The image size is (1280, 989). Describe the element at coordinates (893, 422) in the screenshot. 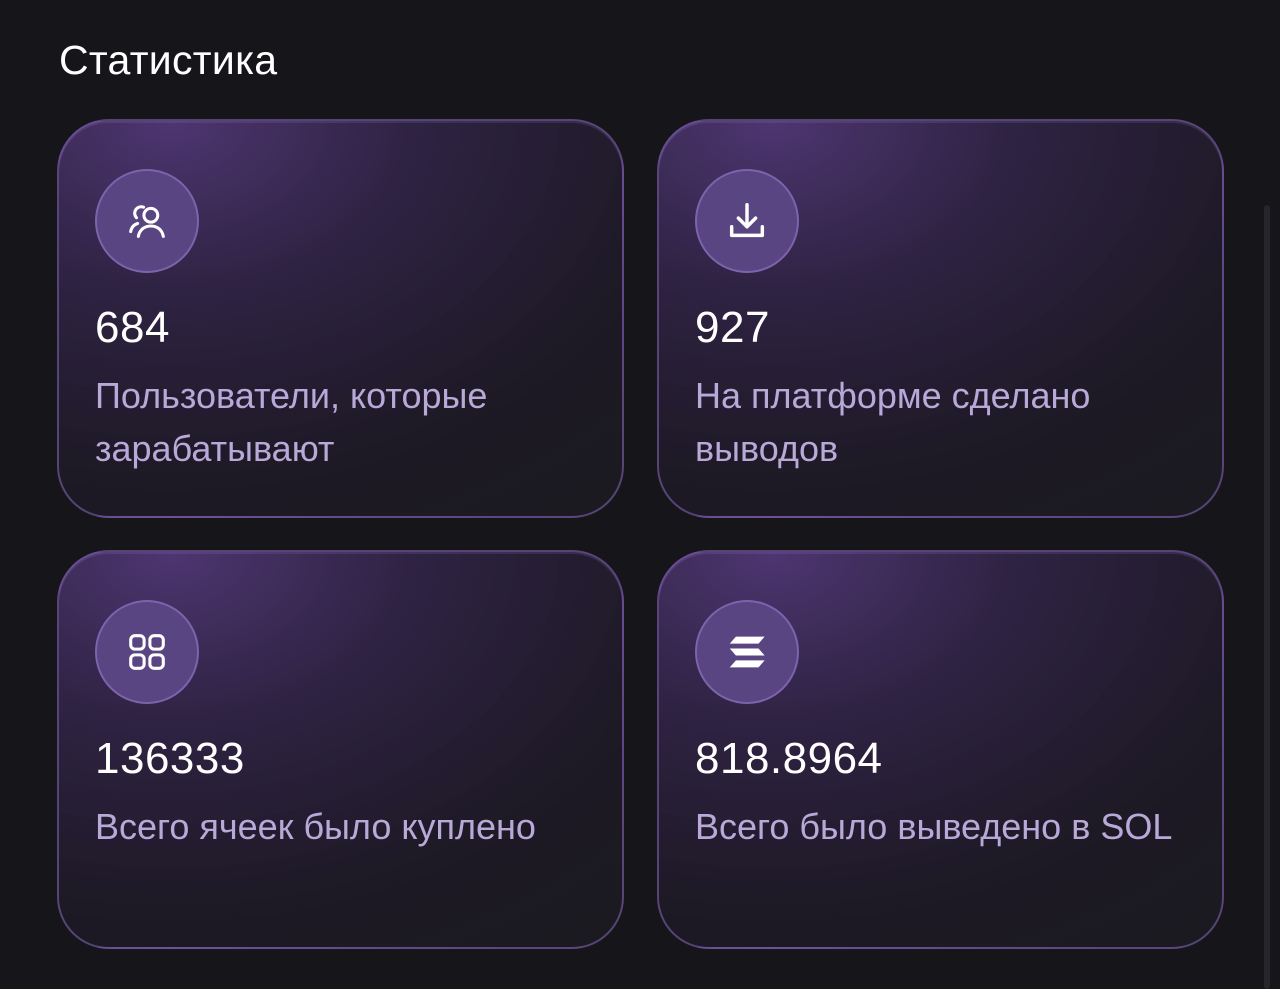

I see `stat-label: На платформе сделано выводов` at that location.